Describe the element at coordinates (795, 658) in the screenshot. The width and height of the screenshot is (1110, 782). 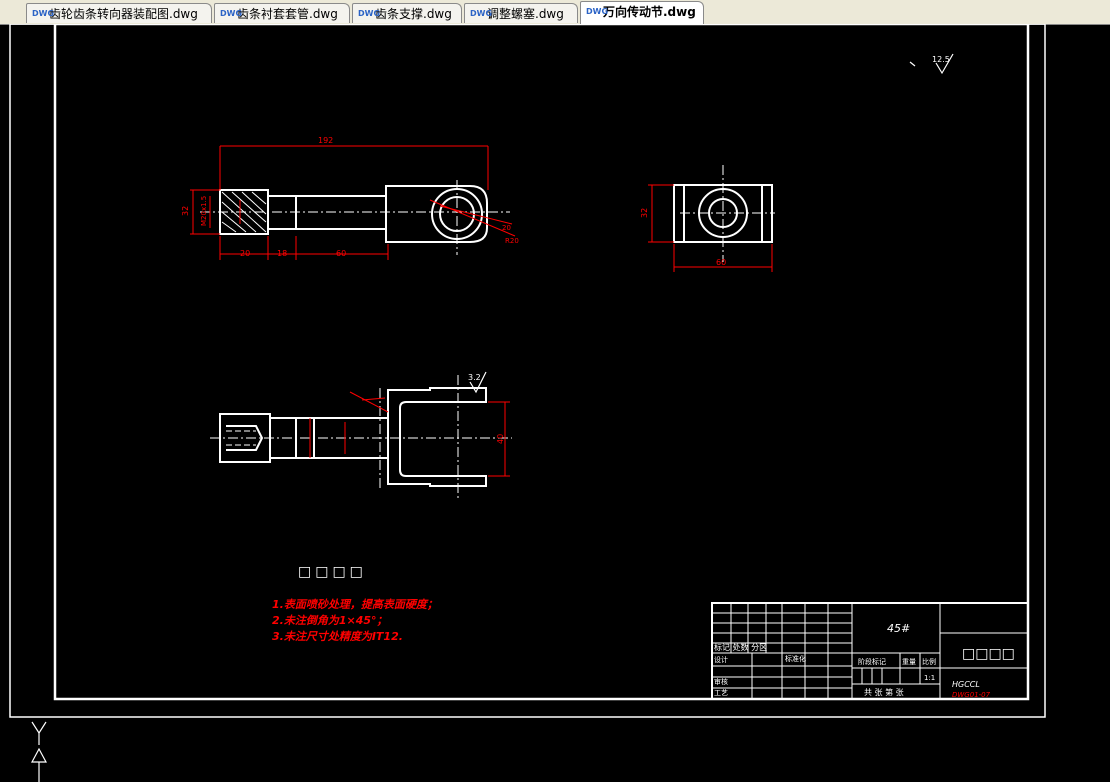
I see `title-standard: 标准化` at that location.